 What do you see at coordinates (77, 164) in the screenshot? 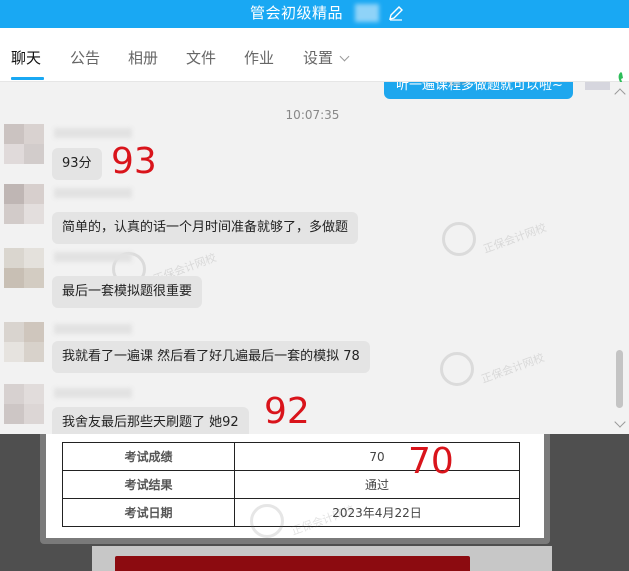
I see `message-bubble: 93分` at bounding box center [77, 164].